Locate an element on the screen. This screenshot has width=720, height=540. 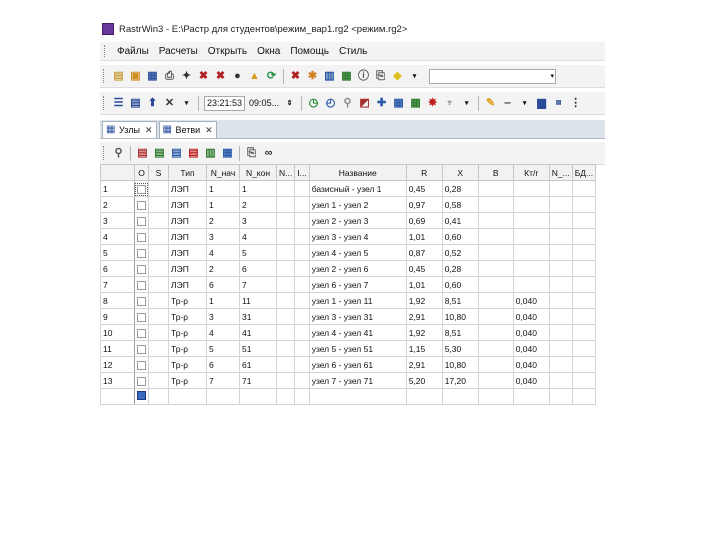
col-header-kt: Кт/r is located at coordinates (531, 172).